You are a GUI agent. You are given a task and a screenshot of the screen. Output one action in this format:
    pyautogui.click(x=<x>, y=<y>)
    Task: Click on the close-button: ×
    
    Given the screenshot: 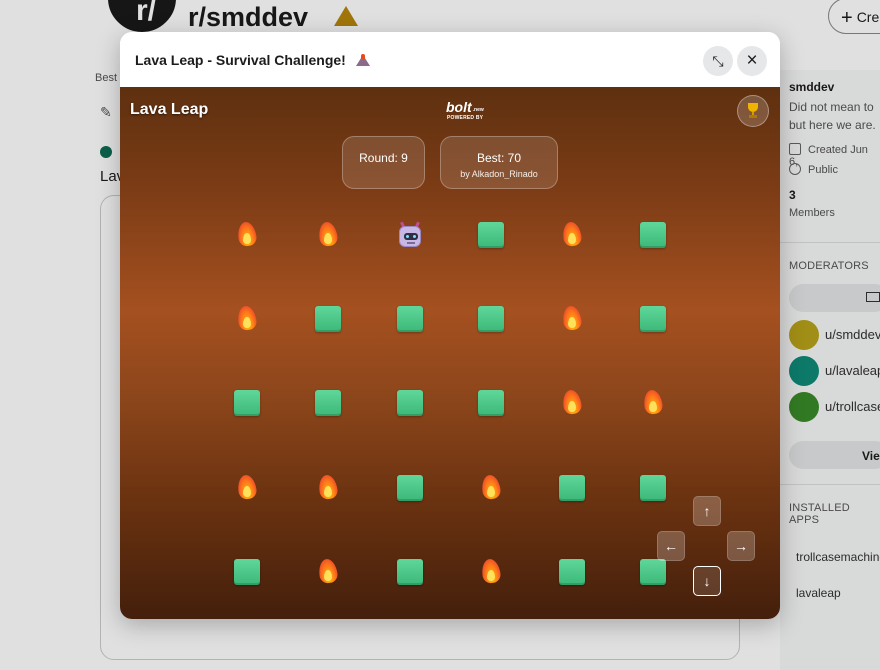 What is the action you would take?
    pyautogui.click(x=752, y=61)
    